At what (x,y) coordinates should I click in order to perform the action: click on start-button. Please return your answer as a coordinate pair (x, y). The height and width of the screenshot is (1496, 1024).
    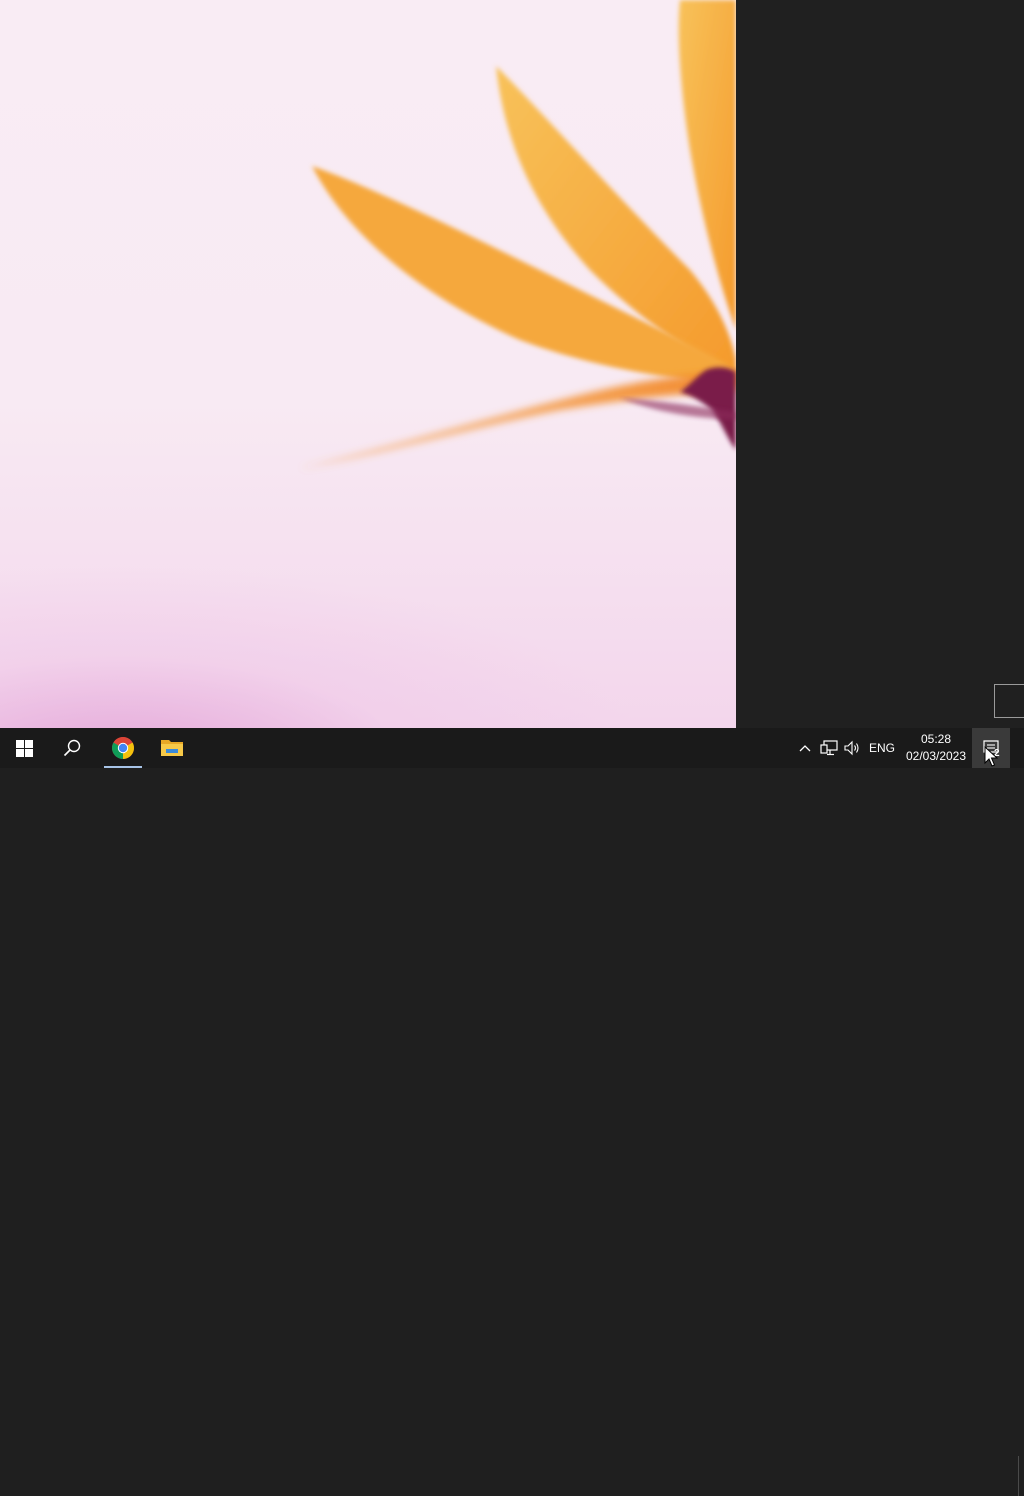
    Looking at the image, I should click on (24, 748).